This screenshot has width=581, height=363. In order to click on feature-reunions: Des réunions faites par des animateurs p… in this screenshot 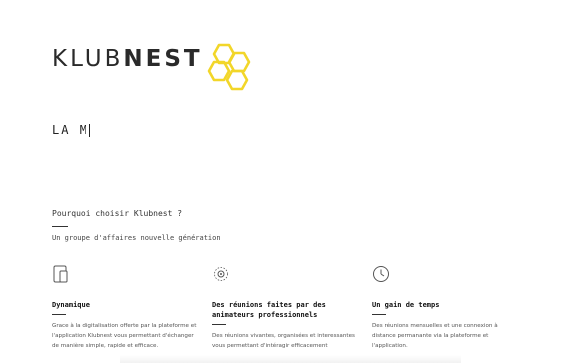, I will do `click(287, 308)`.